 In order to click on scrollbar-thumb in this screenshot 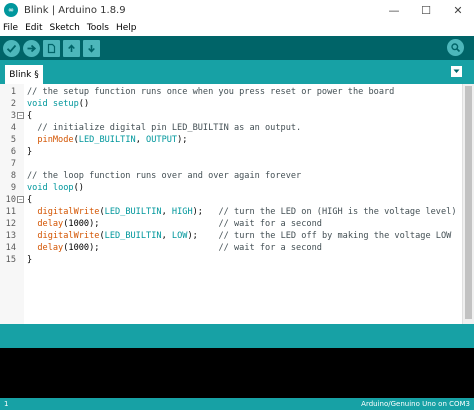, I will do `click(468, 202)`.